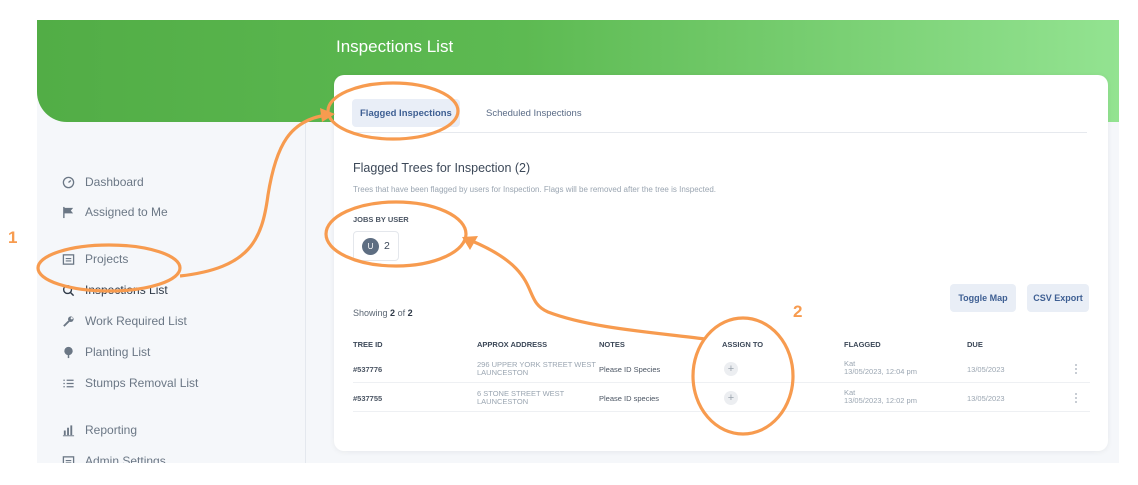  What do you see at coordinates (401, 313) in the screenshot?
I see `showing-of: of` at bounding box center [401, 313].